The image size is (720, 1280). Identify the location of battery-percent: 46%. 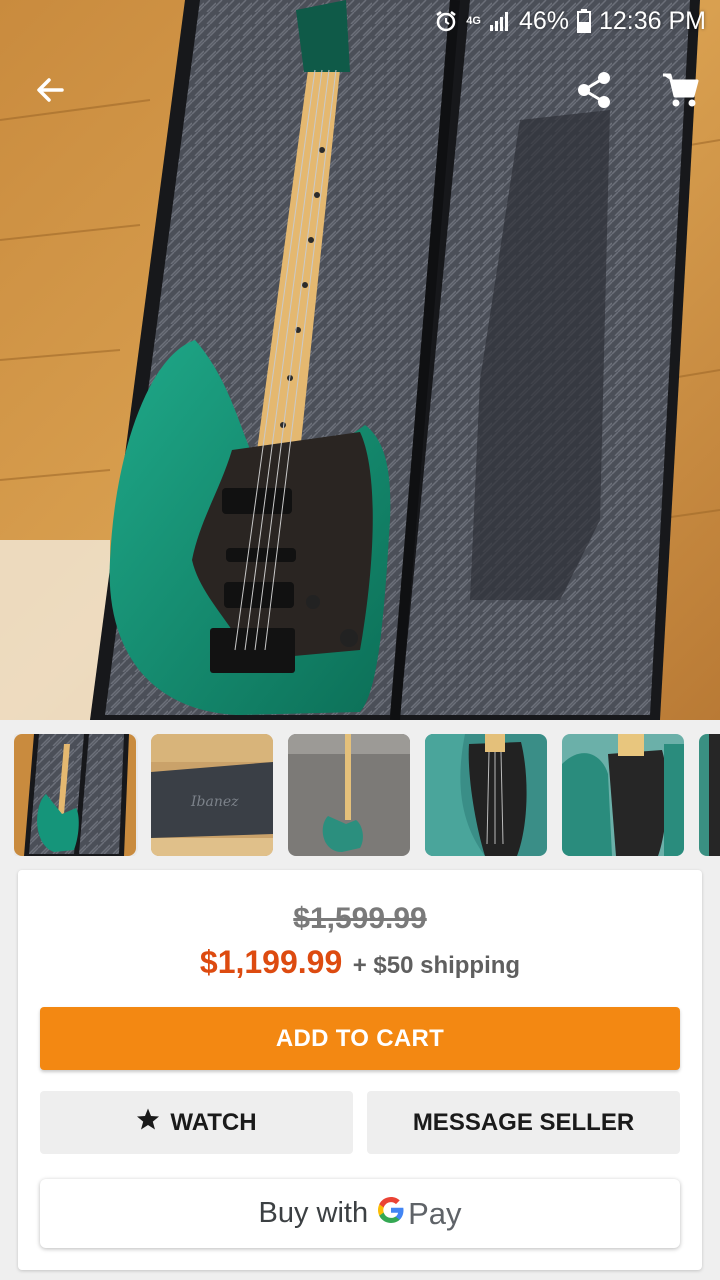
(543, 20).